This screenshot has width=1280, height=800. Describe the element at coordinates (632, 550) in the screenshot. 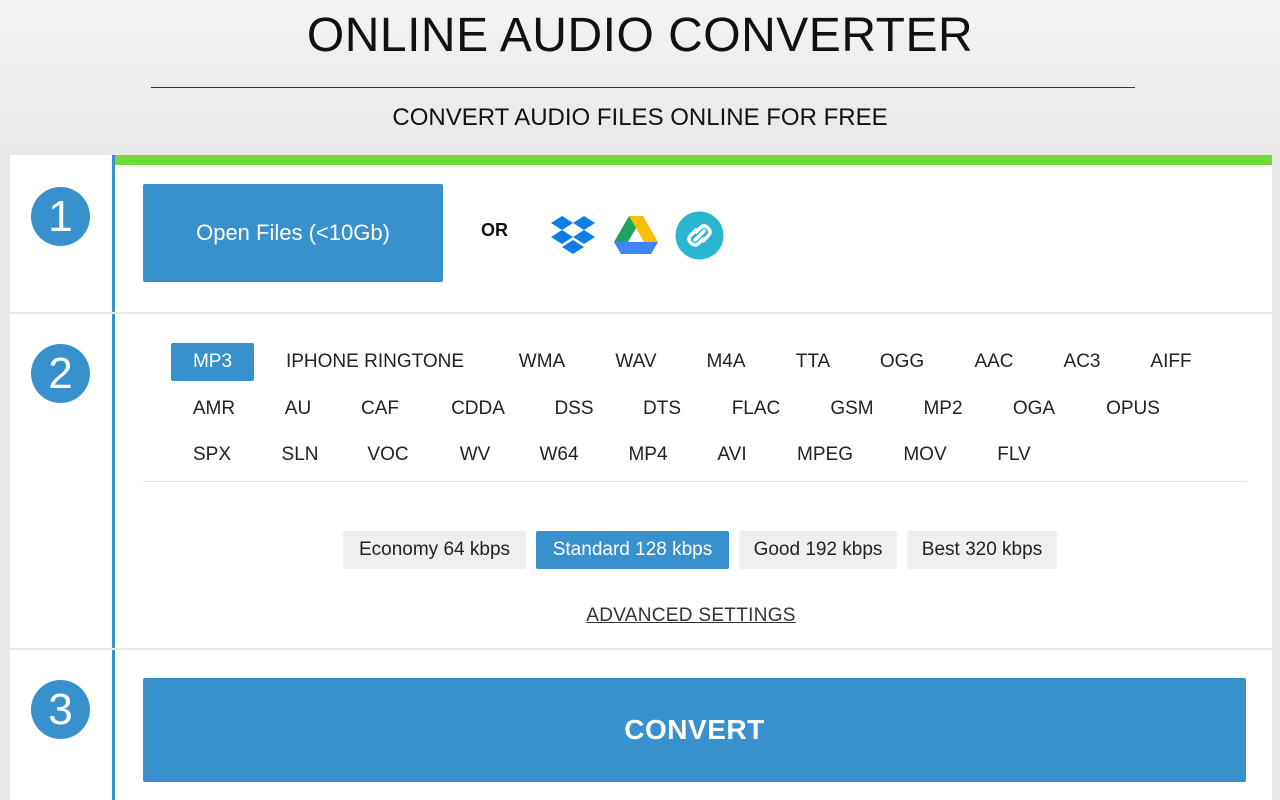

I see `quality-standard: Standard 128 kbps` at that location.